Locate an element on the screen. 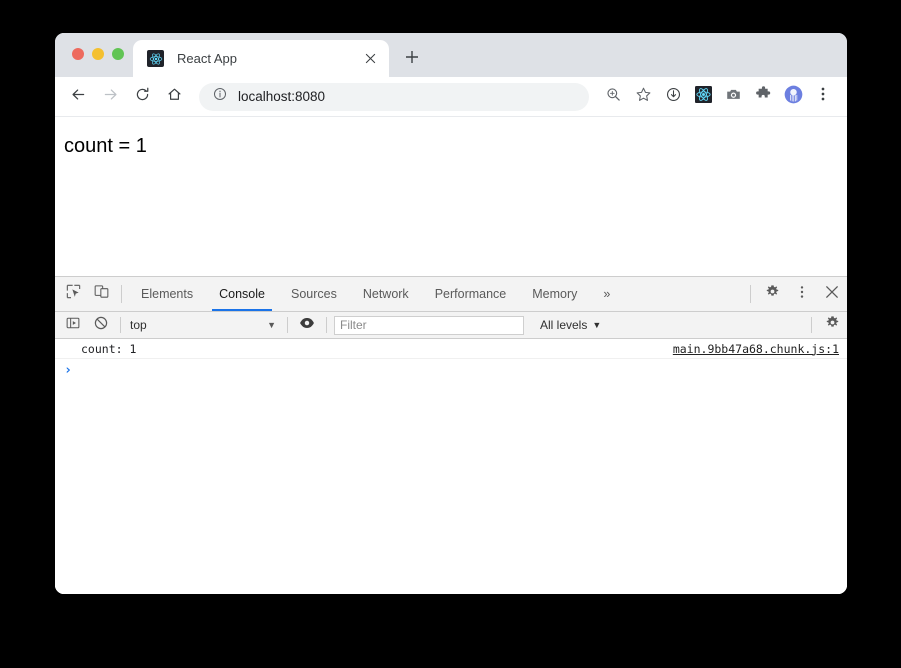 This screenshot has height=668, width=901. browser-toolbar: localhost:8080 is located at coordinates (451, 97).